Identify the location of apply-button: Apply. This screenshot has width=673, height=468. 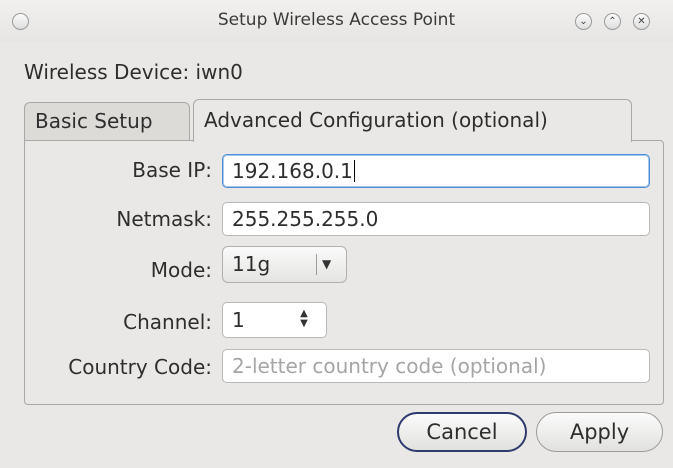
(599, 432).